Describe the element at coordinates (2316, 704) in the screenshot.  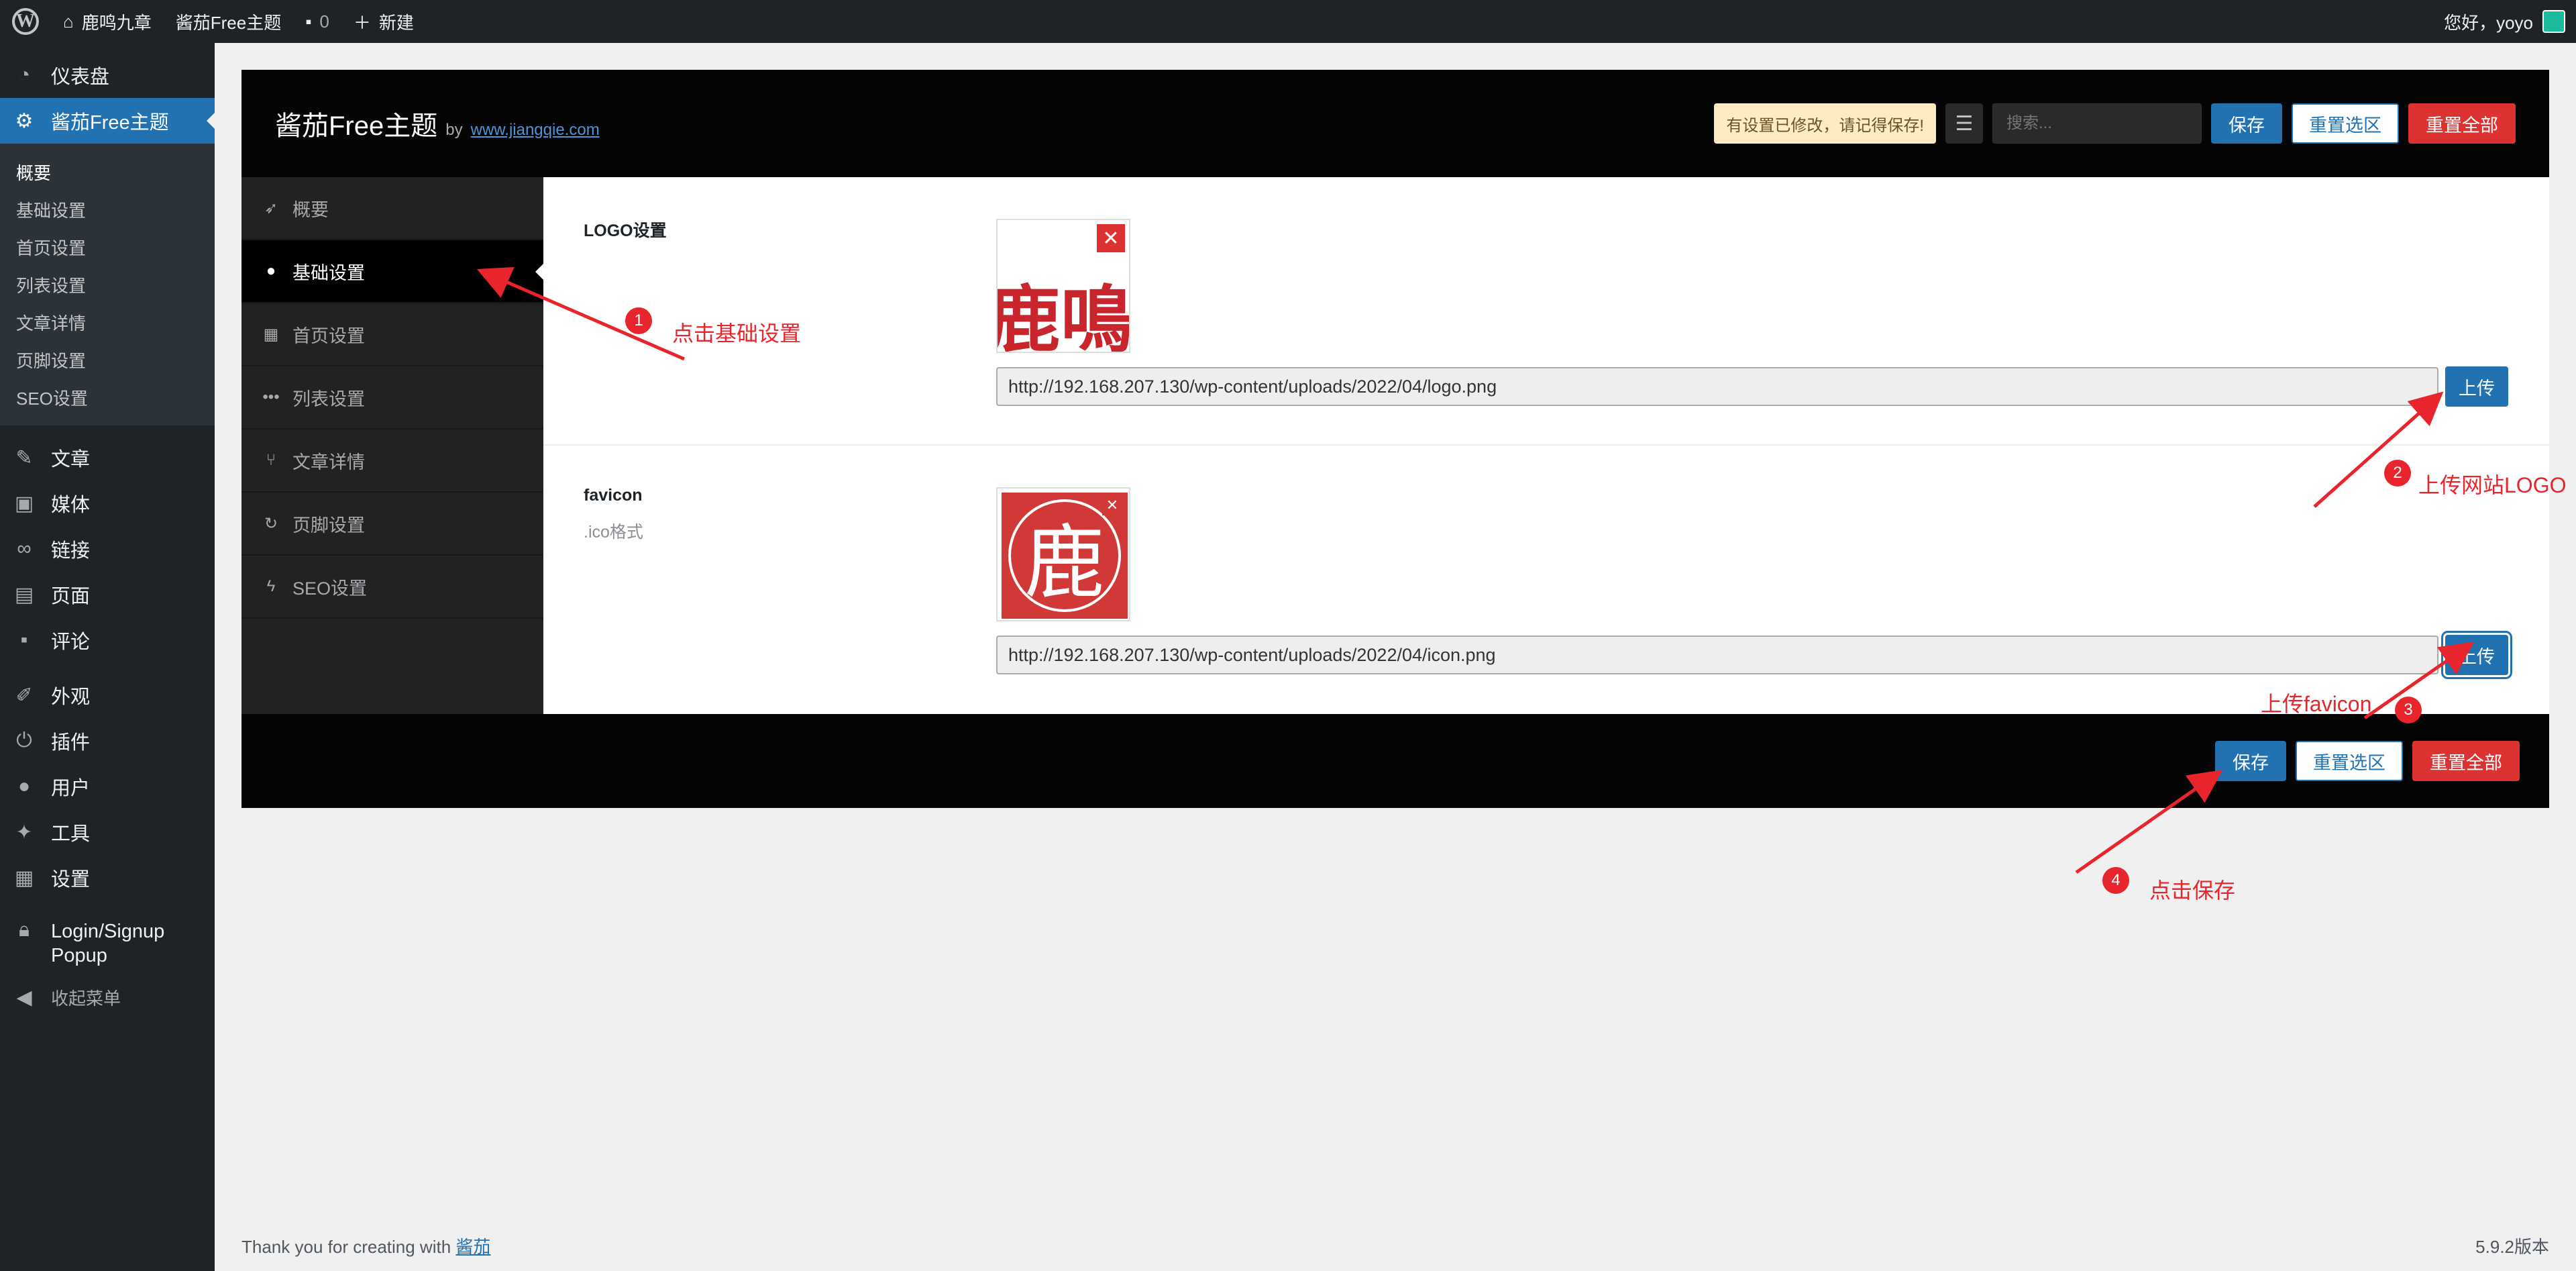
I see `annotation-3-text: 上传favicon` at that location.